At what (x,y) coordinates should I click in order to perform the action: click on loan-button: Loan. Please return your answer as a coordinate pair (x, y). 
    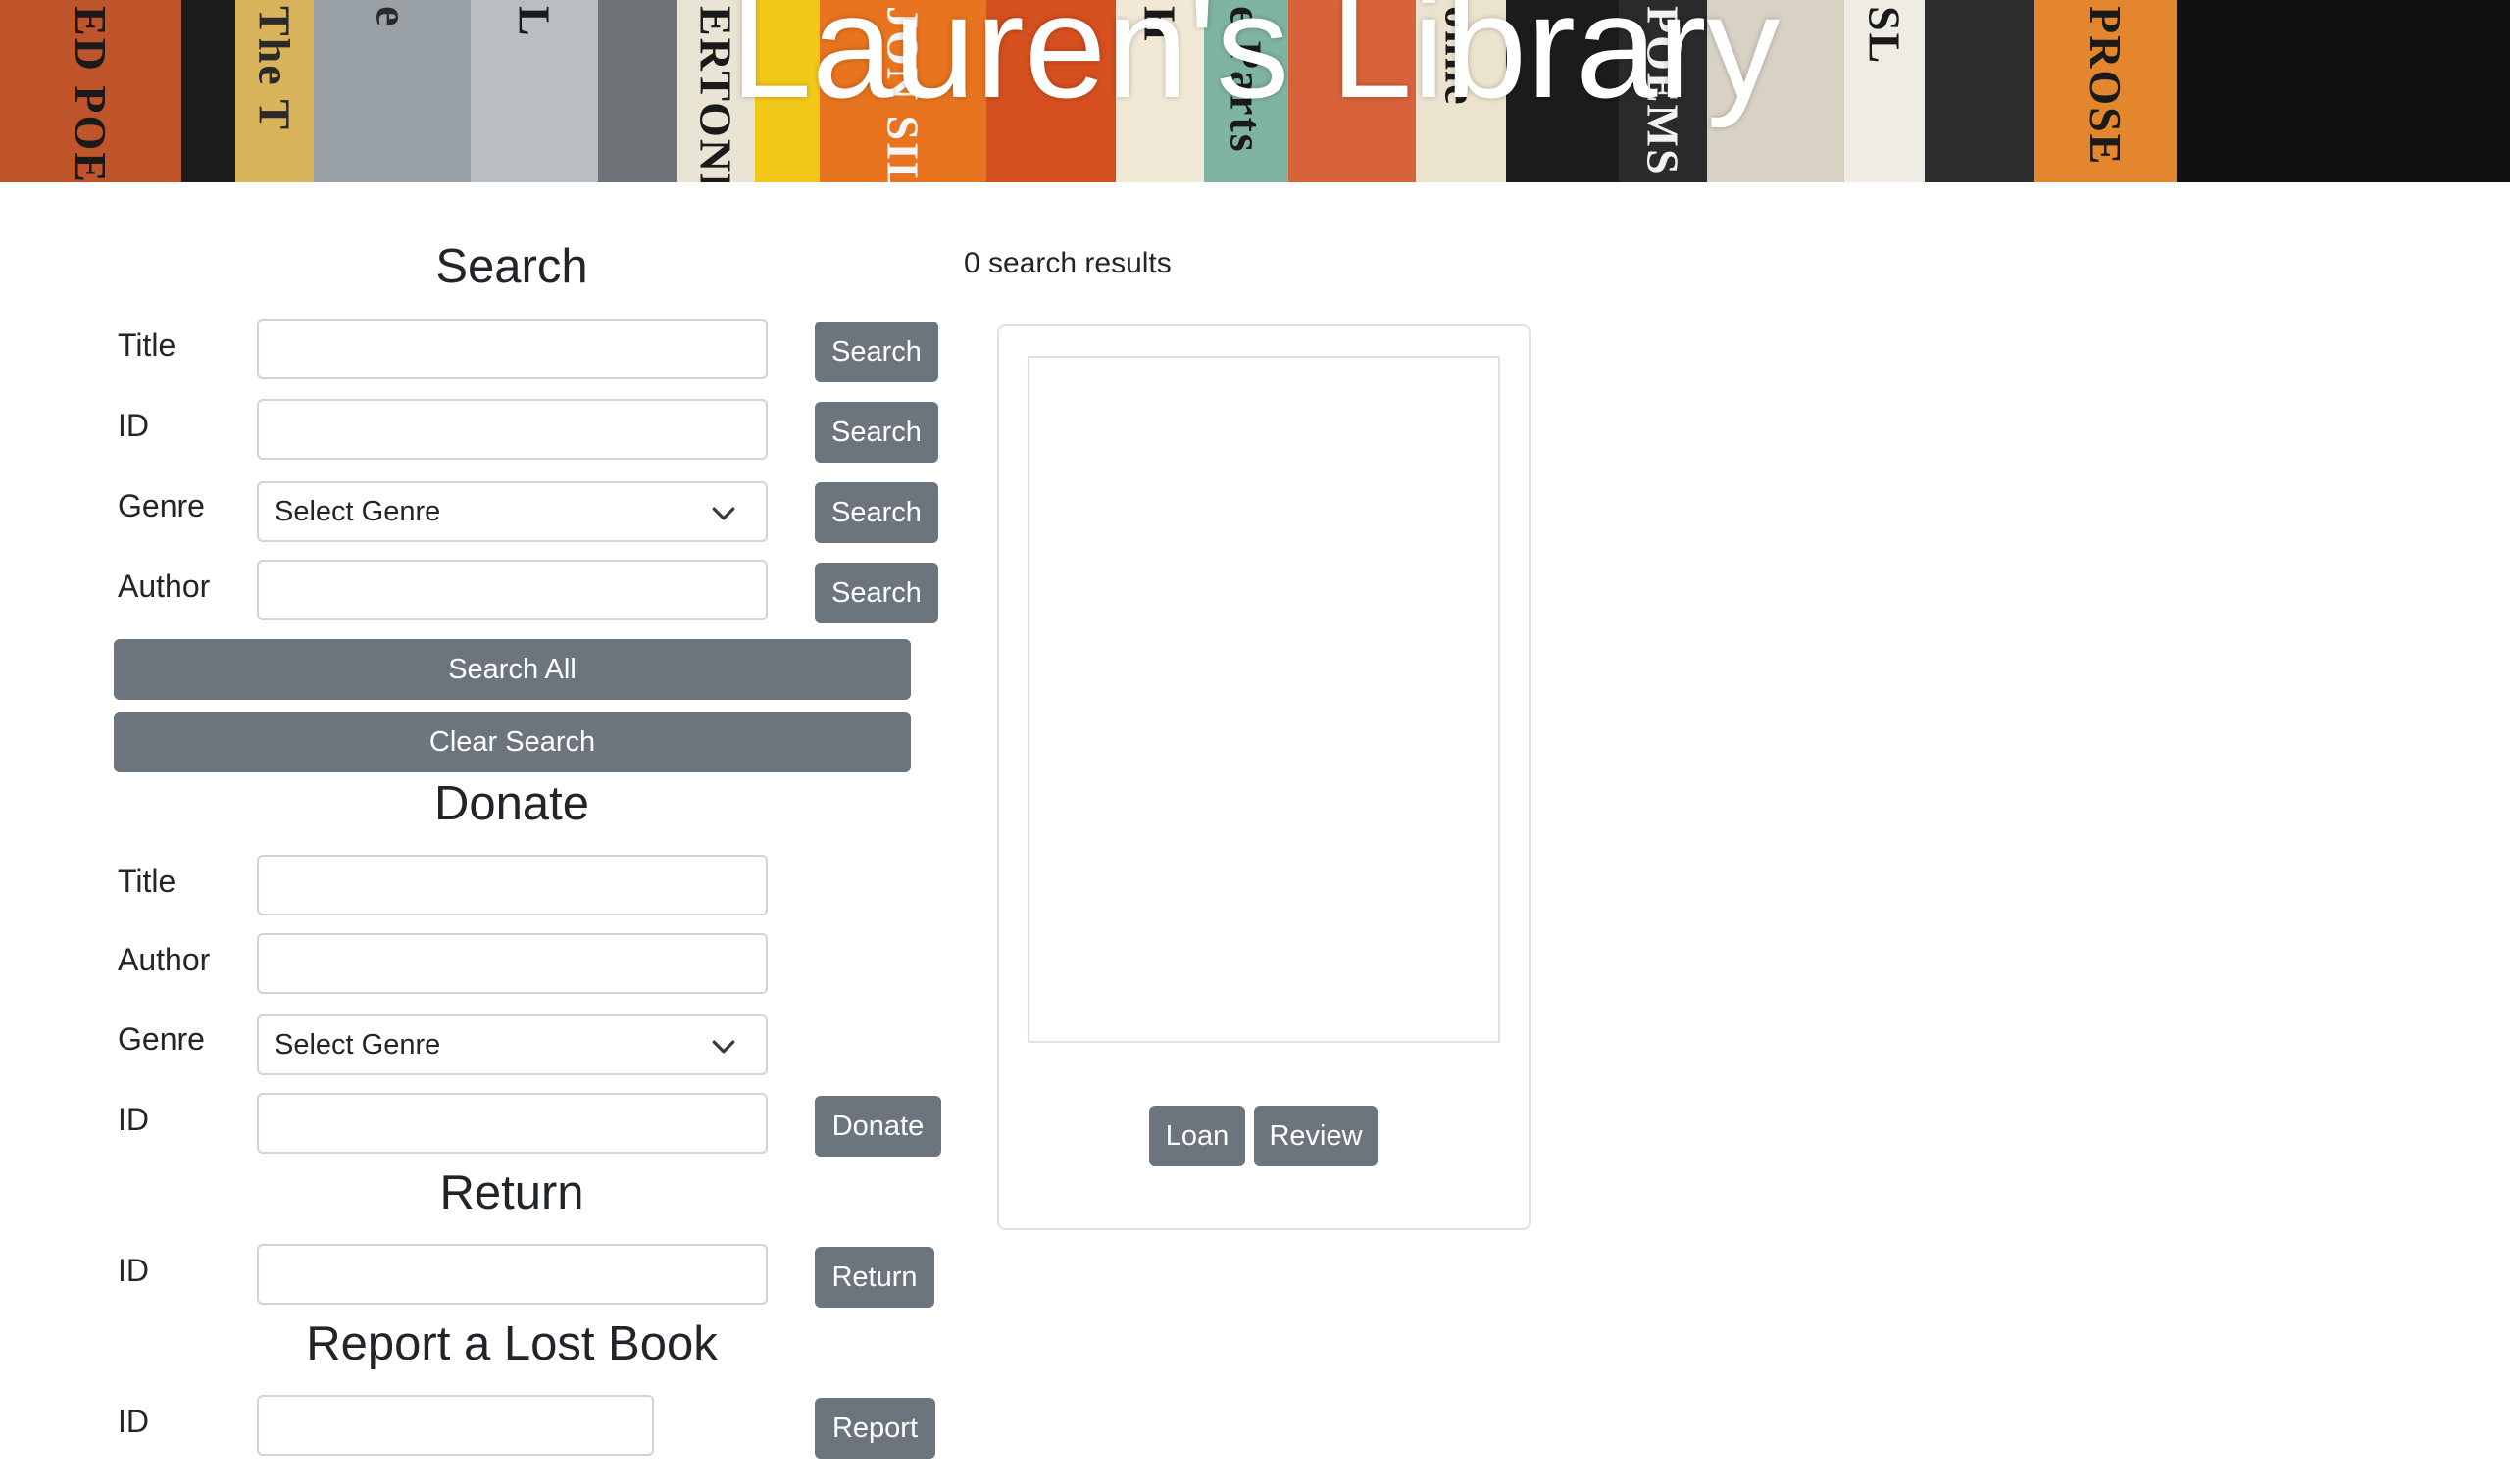
    Looking at the image, I should click on (1197, 1136).